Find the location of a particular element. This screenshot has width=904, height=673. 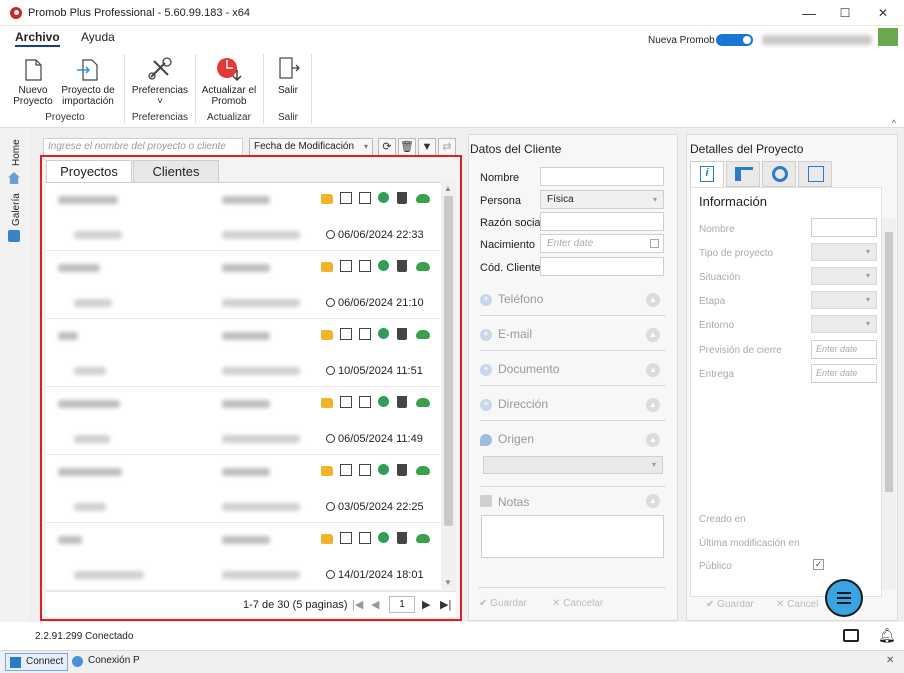

calendar-icon is located at coordinates (654, 243).